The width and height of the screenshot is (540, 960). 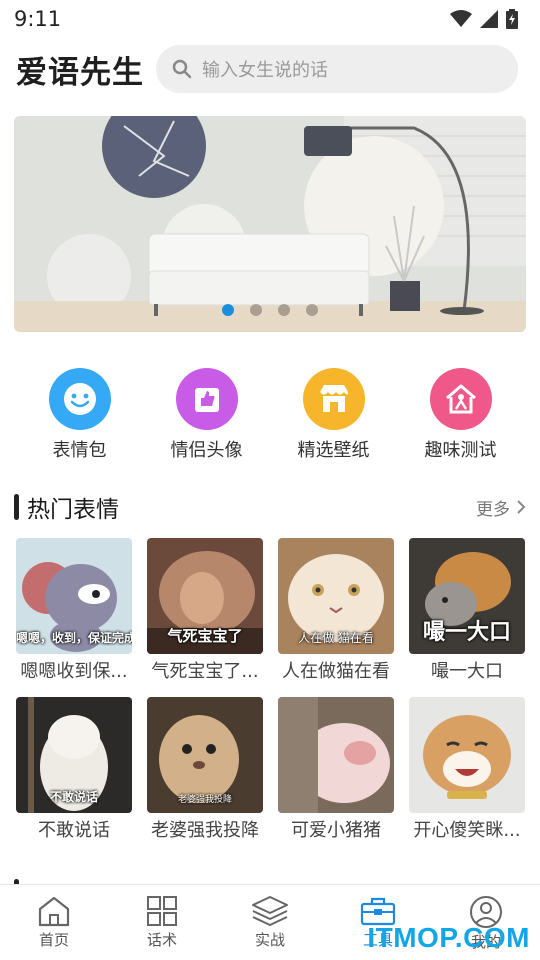 What do you see at coordinates (182, 69) in the screenshot?
I see `search-icon` at bounding box center [182, 69].